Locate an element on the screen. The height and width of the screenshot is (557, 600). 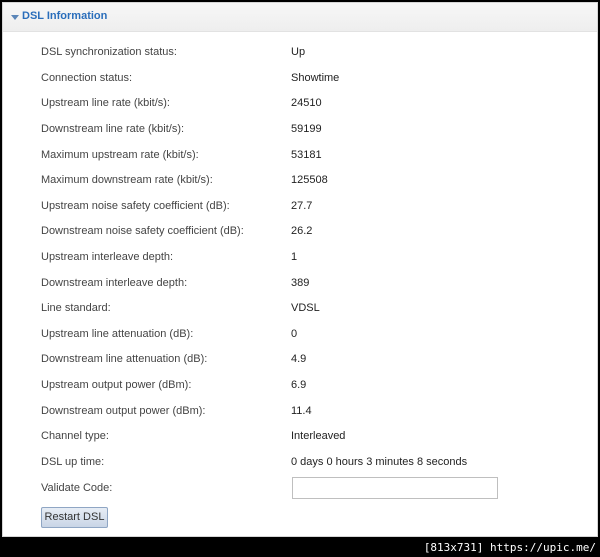
row-value: 389 is located at coordinates (300, 283).